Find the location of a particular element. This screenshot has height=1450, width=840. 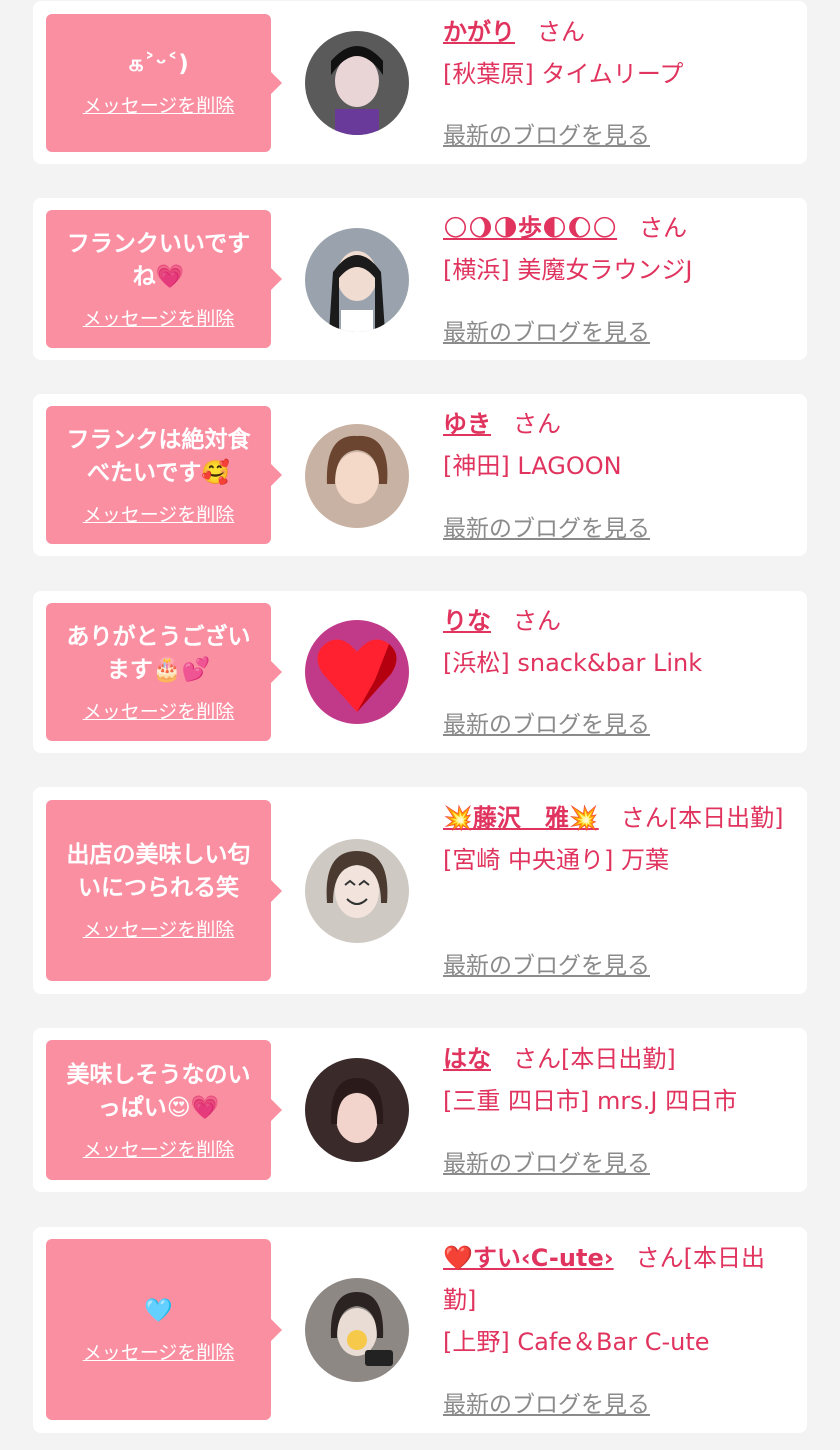

message-bubble: フランクいいですね💗 メッセージを削除 is located at coordinates (164, 279).